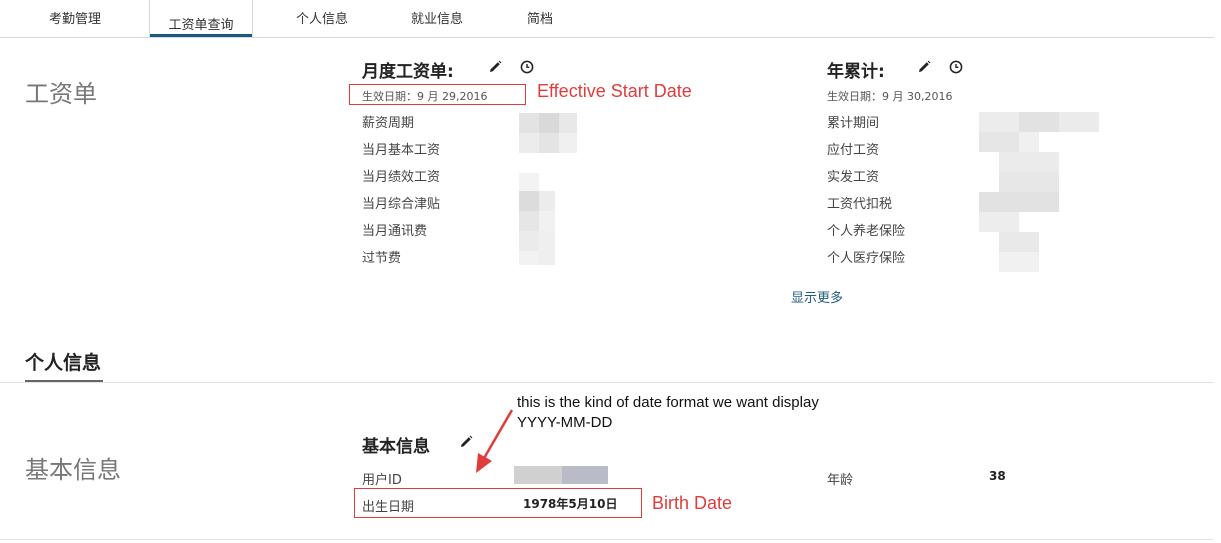 This screenshot has width=1221, height=543. Describe the element at coordinates (614, 91) in the screenshot. I see `annotation-effective-start: Effective Start Date` at that location.